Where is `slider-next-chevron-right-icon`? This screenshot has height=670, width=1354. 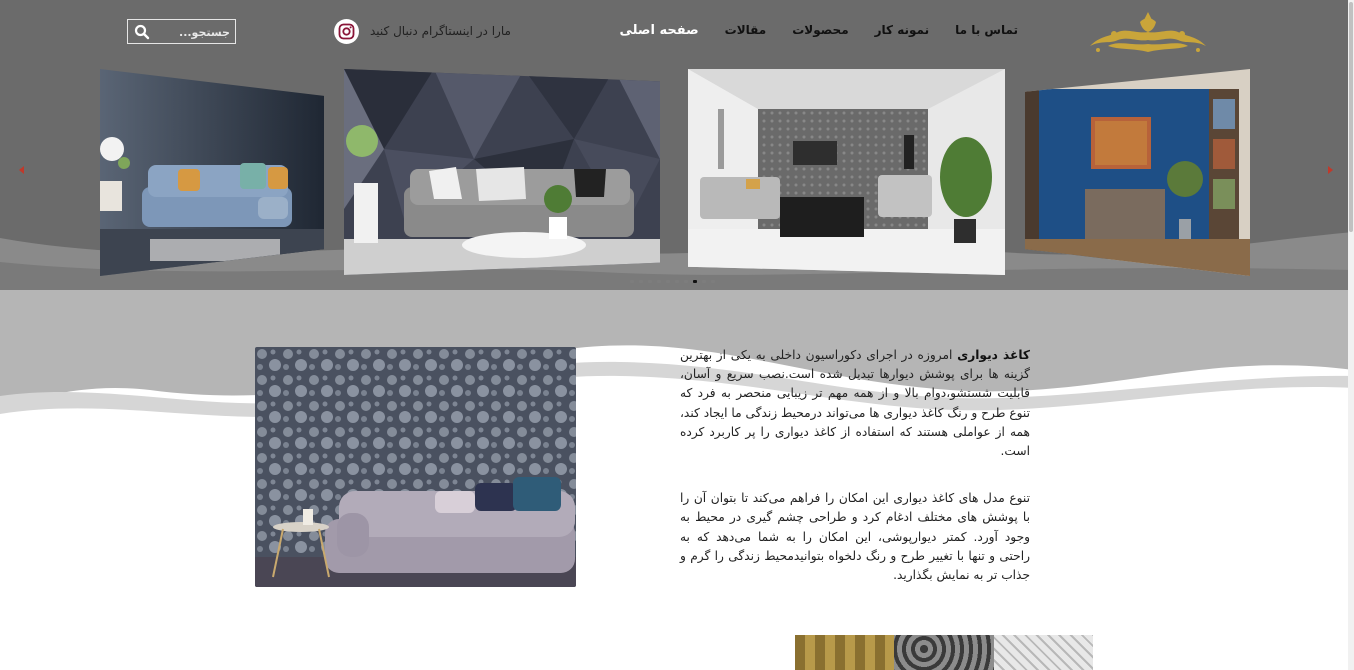
slider-next-chevron-right-icon is located at coordinates (1330, 170).